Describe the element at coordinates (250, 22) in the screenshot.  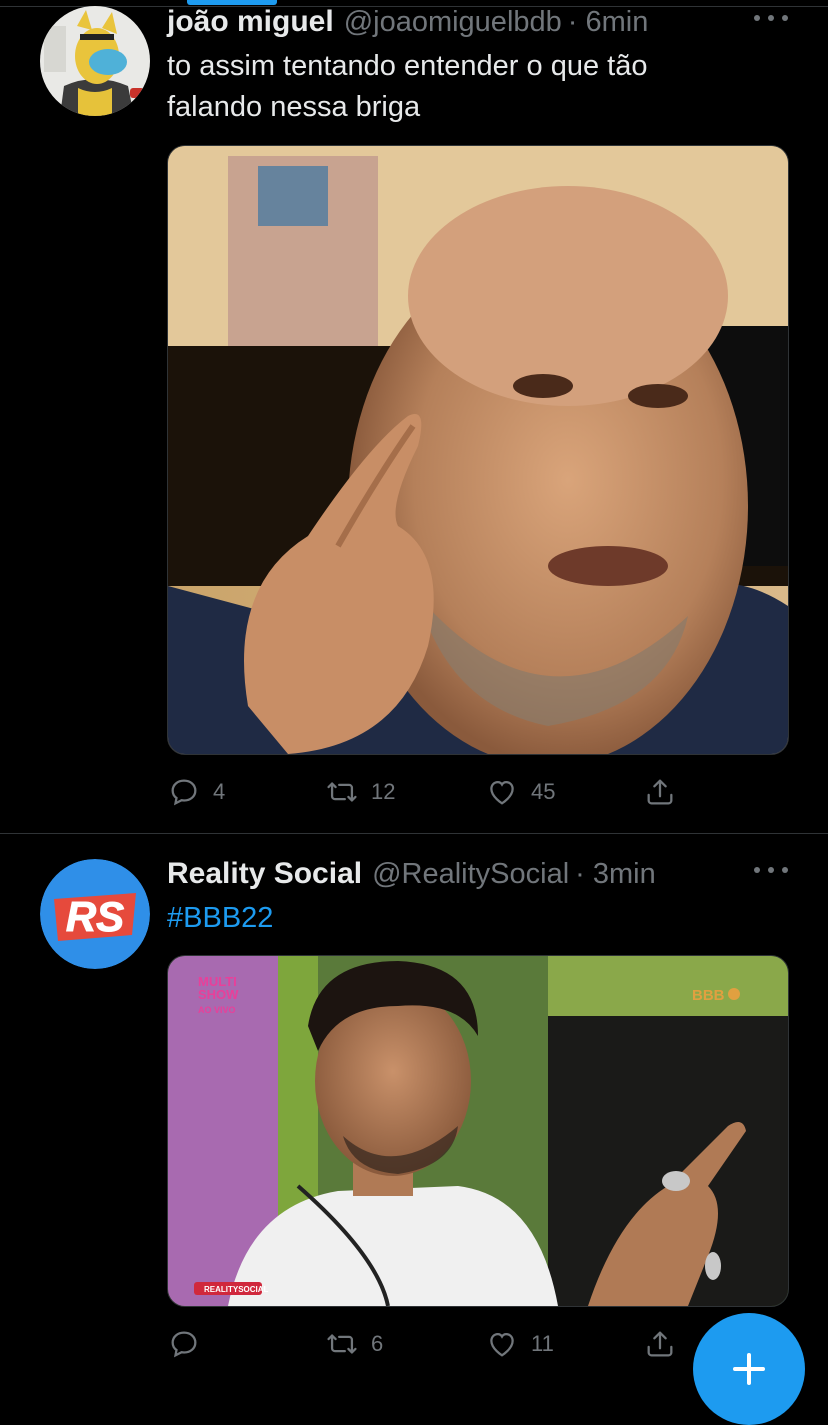
I see `author-name: joão miguel` at that location.